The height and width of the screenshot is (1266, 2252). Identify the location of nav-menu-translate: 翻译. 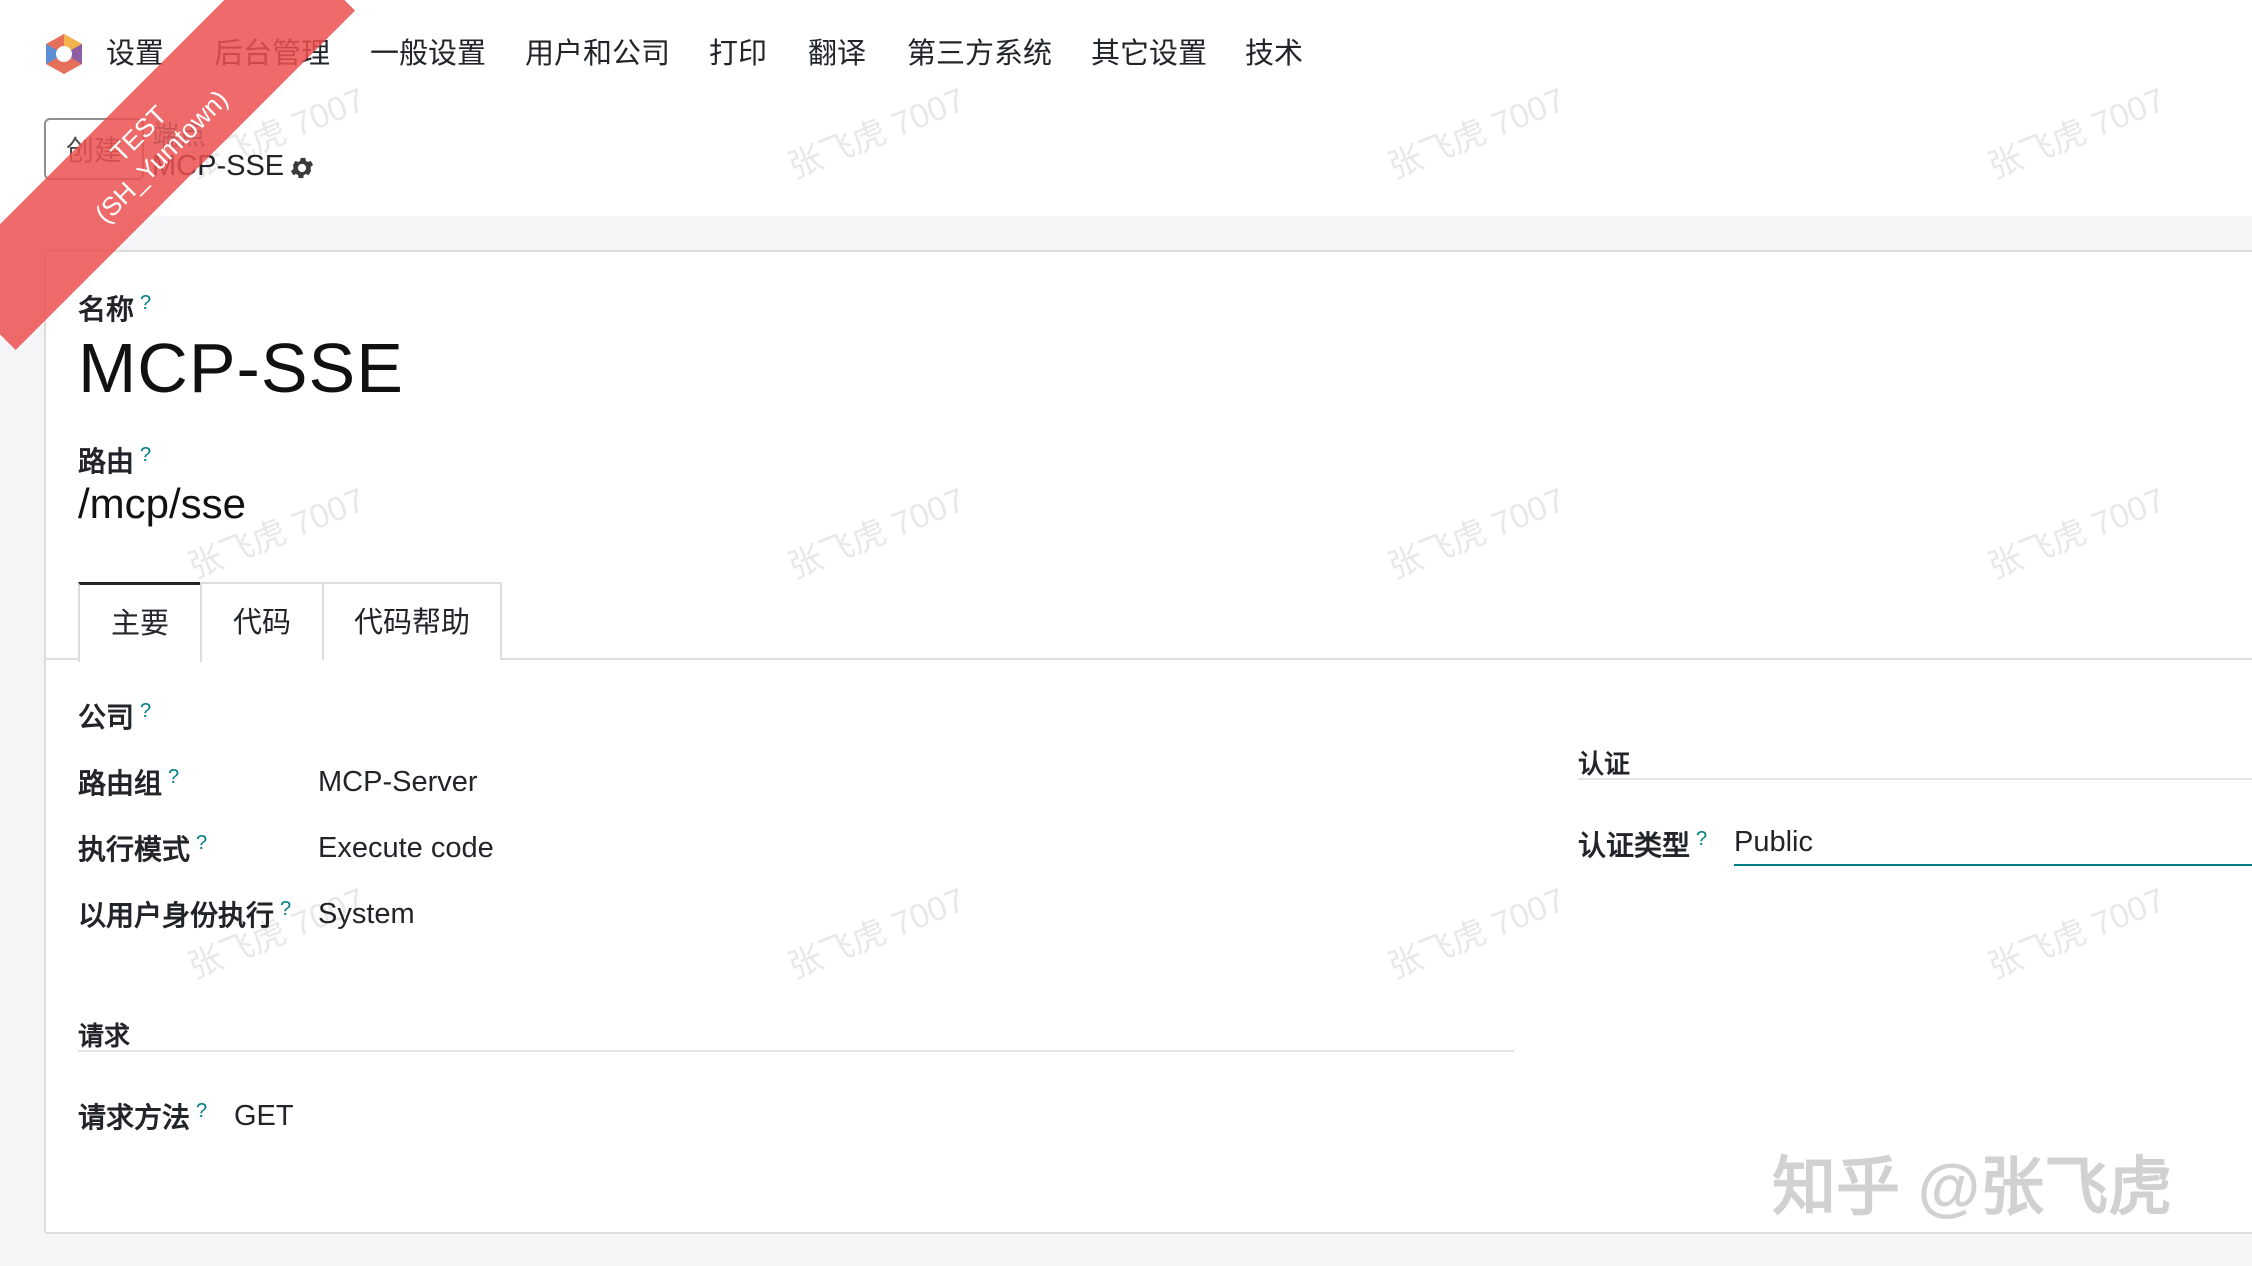
(837, 54).